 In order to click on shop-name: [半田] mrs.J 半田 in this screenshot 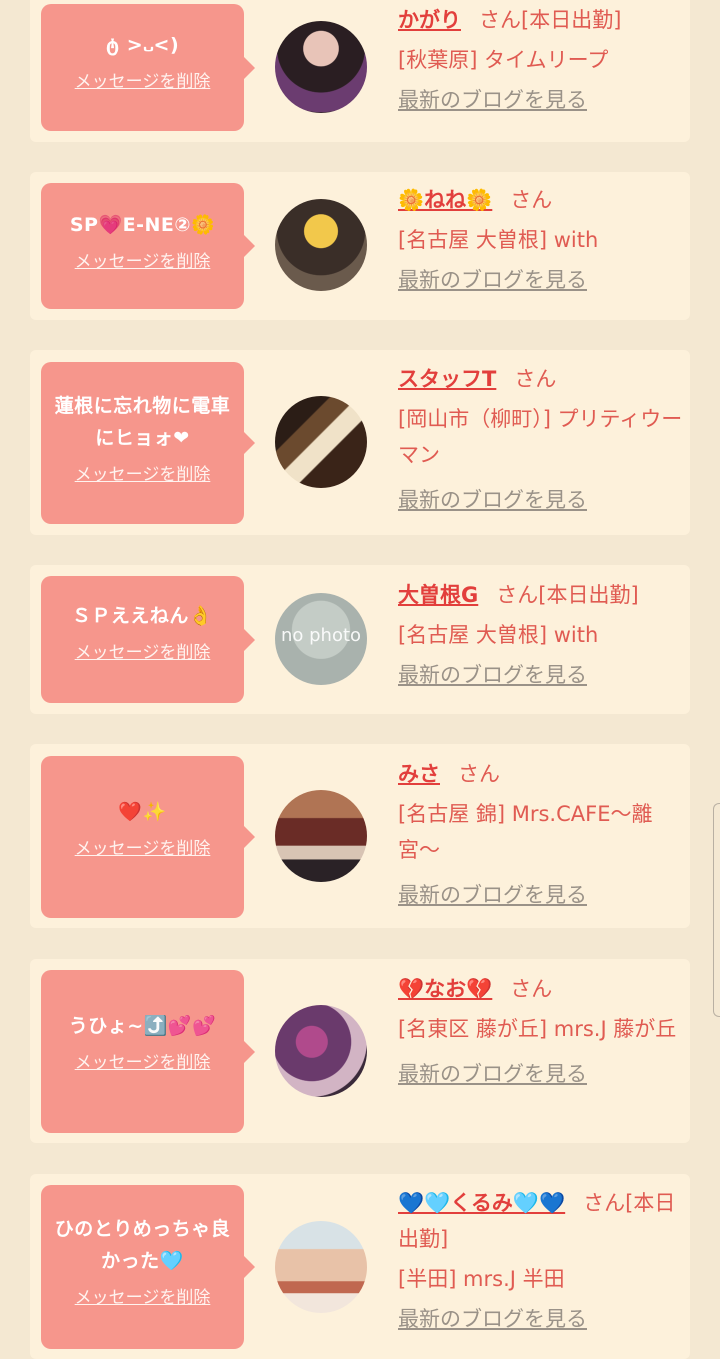, I will do `click(481, 1279)`.